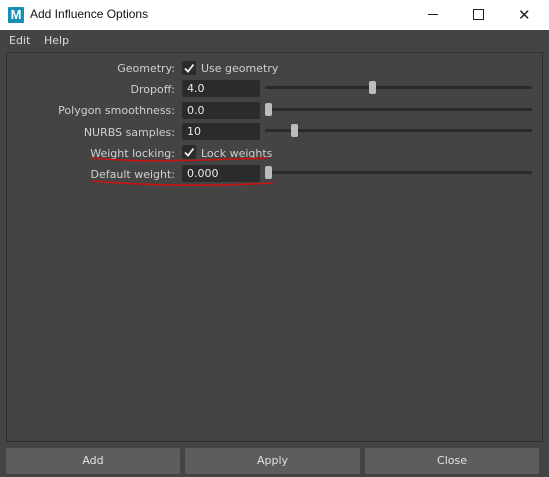 The image size is (549, 477). Describe the element at coordinates (116, 110) in the screenshot. I see `polygon-smoothness-label: Polygon smoothness:` at that location.